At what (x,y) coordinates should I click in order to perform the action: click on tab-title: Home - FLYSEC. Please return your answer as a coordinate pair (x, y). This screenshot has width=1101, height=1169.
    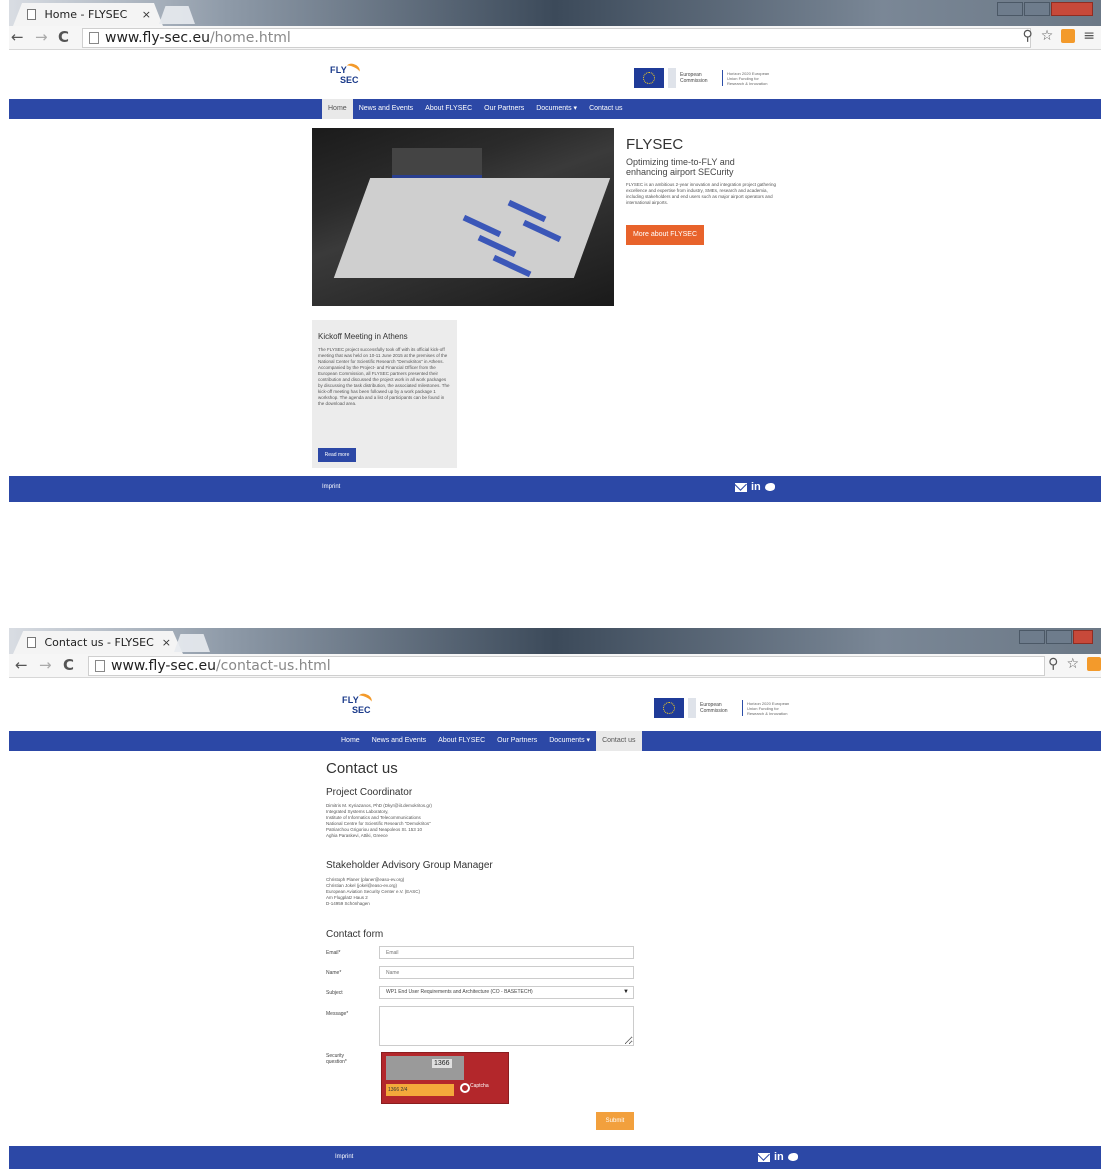
    Looking at the image, I should click on (86, 14).